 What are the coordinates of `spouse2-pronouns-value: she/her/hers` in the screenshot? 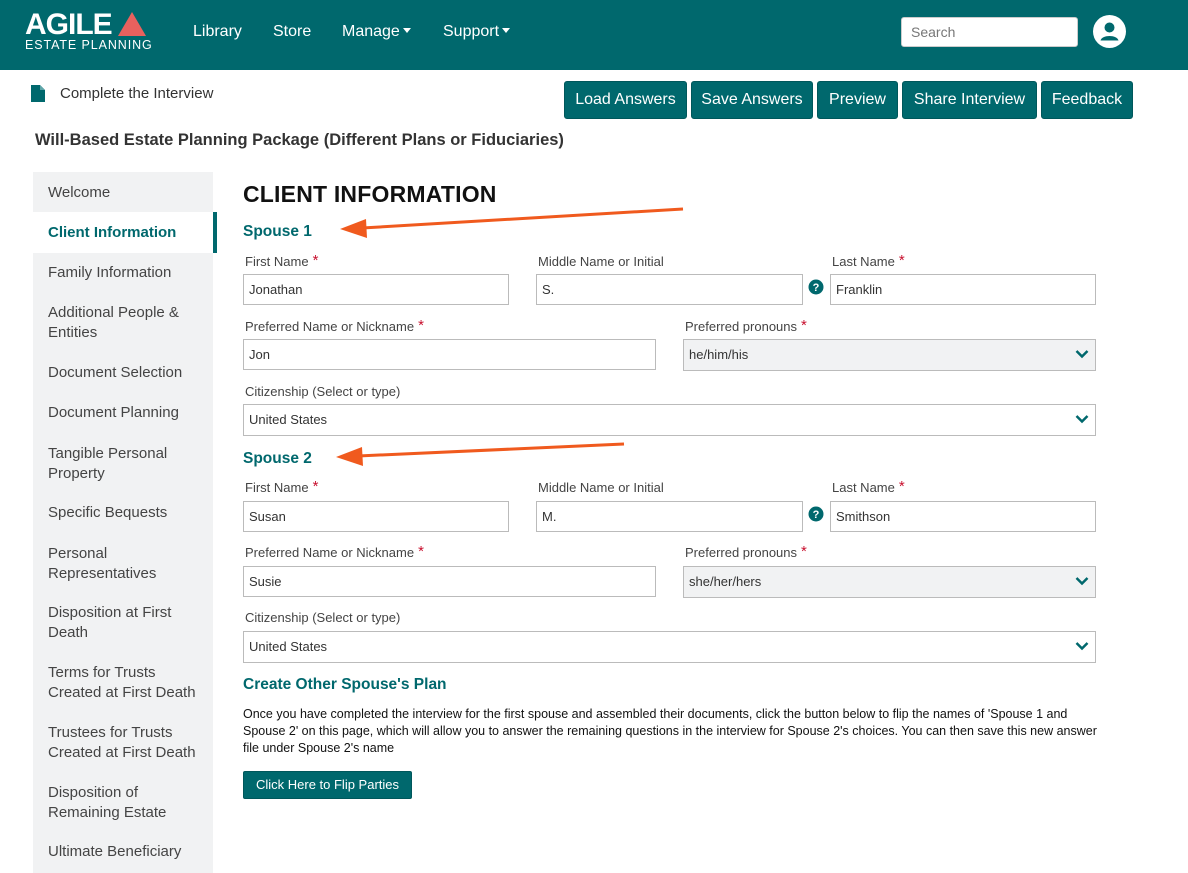 It's located at (725, 581).